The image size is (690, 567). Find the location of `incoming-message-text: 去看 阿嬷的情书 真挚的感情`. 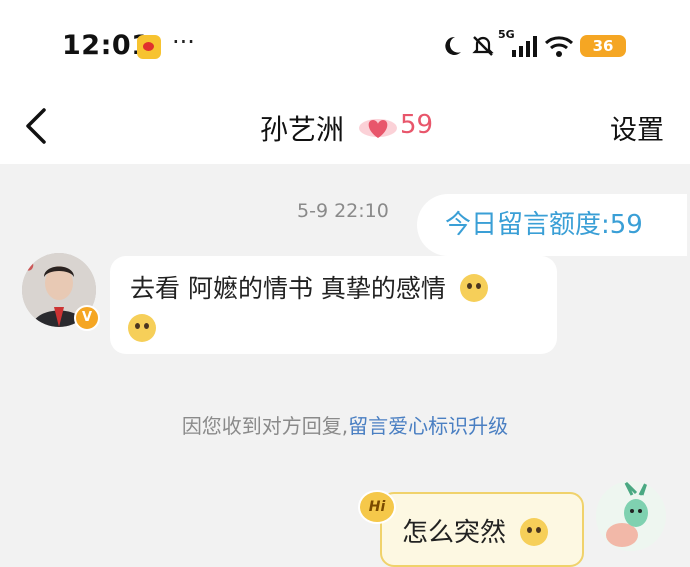

incoming-message-text: 去看 阿嬷的情书 真挚的感情 is located at coordinates (288, 288).